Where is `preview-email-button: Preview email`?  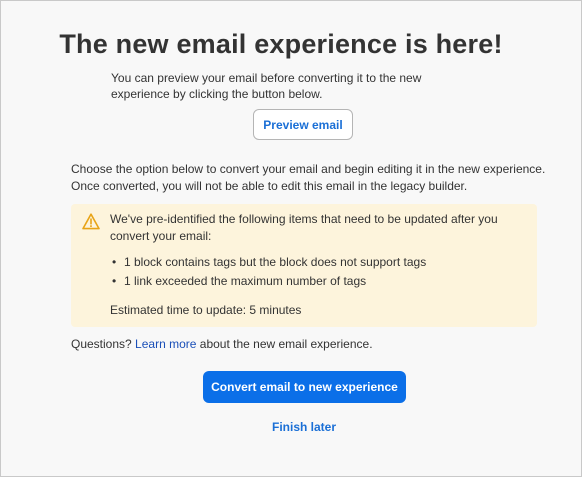 preview-email-button: Preview email is located at coordinates (303, 124).